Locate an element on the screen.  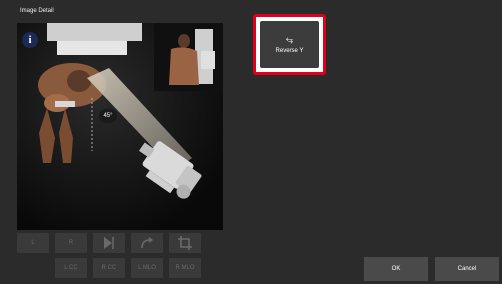
flip-icon is located at coordinates (109, 243).